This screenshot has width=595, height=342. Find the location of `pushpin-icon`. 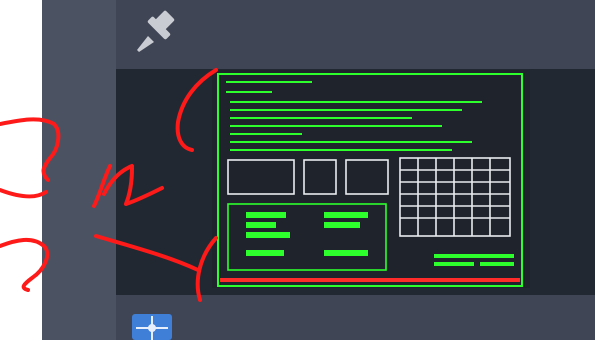

pushpin-icon is located at coordinates (156, 31).